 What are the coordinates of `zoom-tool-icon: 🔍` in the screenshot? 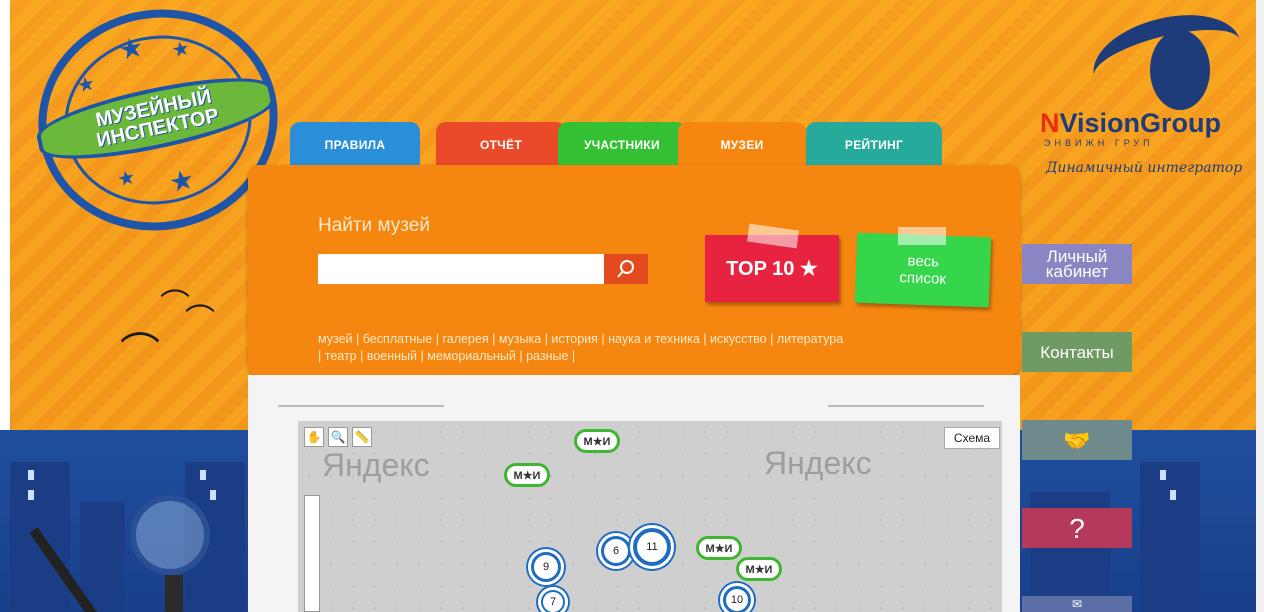 It's located at (338, 437).